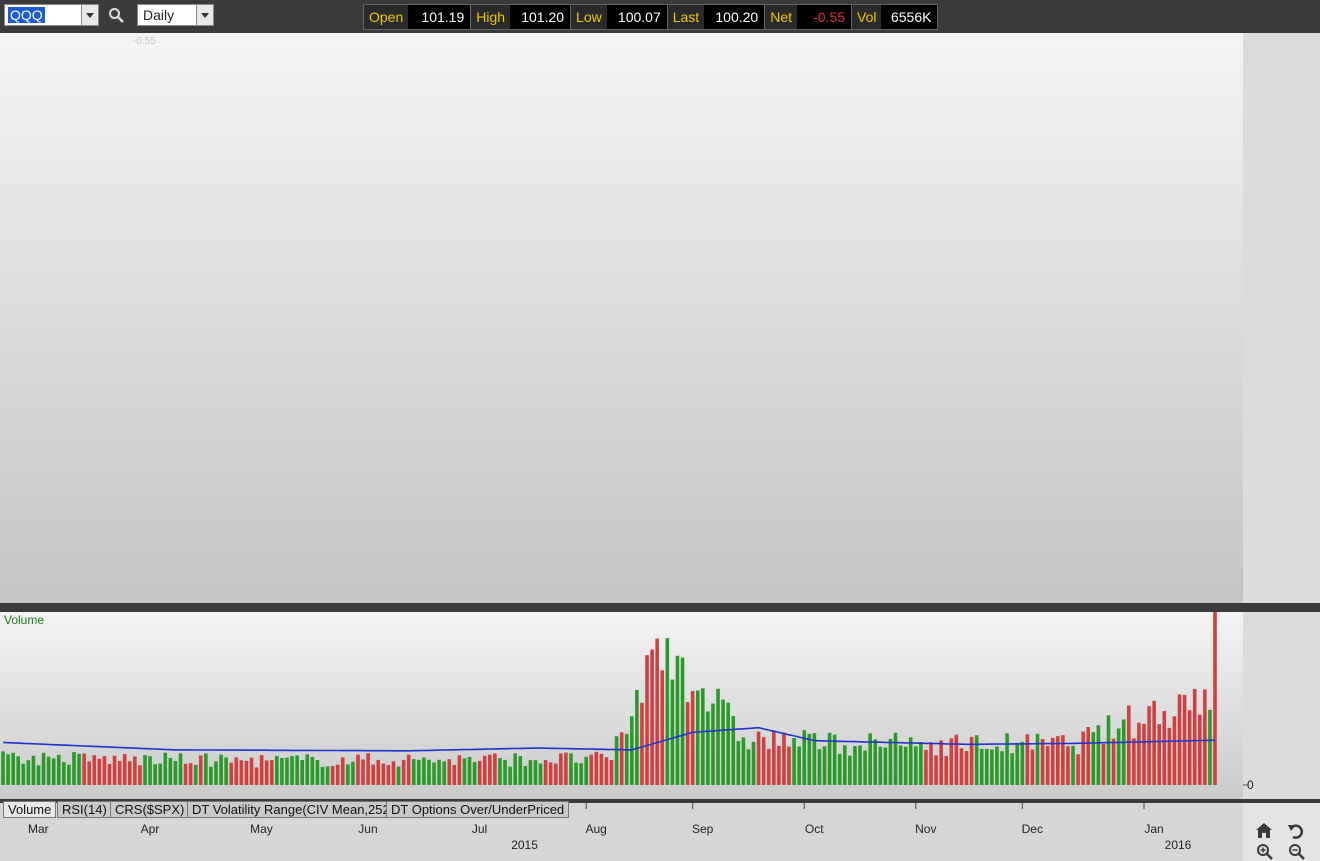 The width and height of the screenshot is (1320, 861). Describe the element at coordinates (386, 17) in the screenshot. I see `open-label: Open` at that location.